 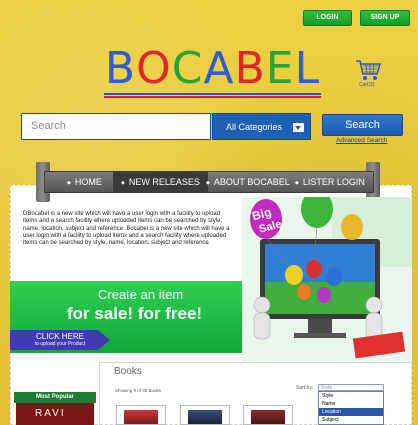 What do you see at coordinates (351, 387) in the screenshot?
I see `sort-select: Style` at bounding box center [351, 387].